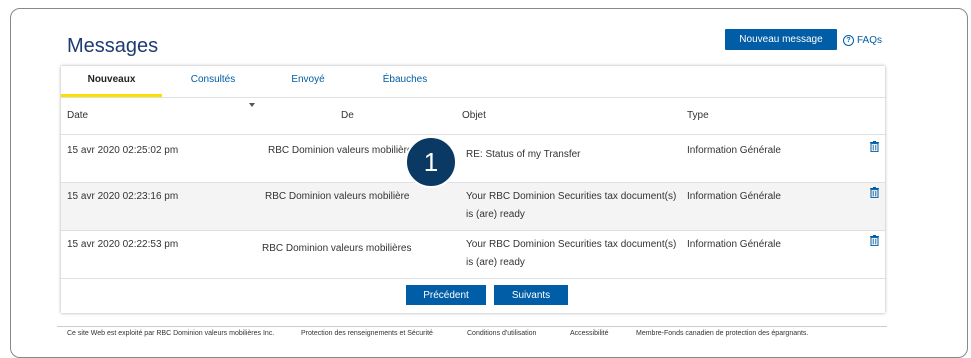 This screenshot has height=358, width=971. I want to click on column-header-date: Date, so click(77, 115).